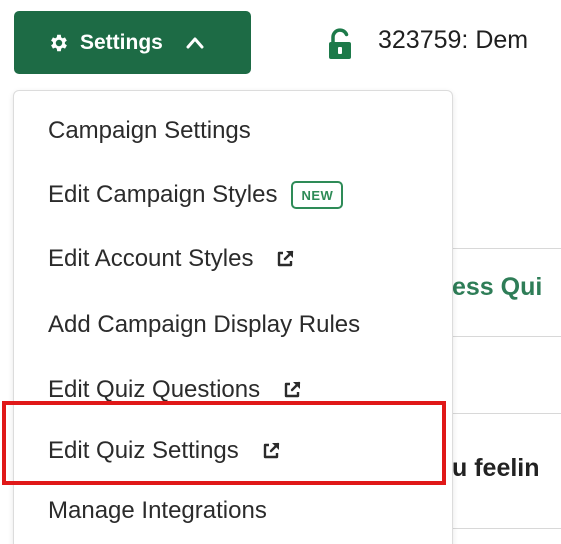  Describe the element at coordinates (151, 258) in the screenshot. I see `menu-item-label: Edit Account Styles` at that location.